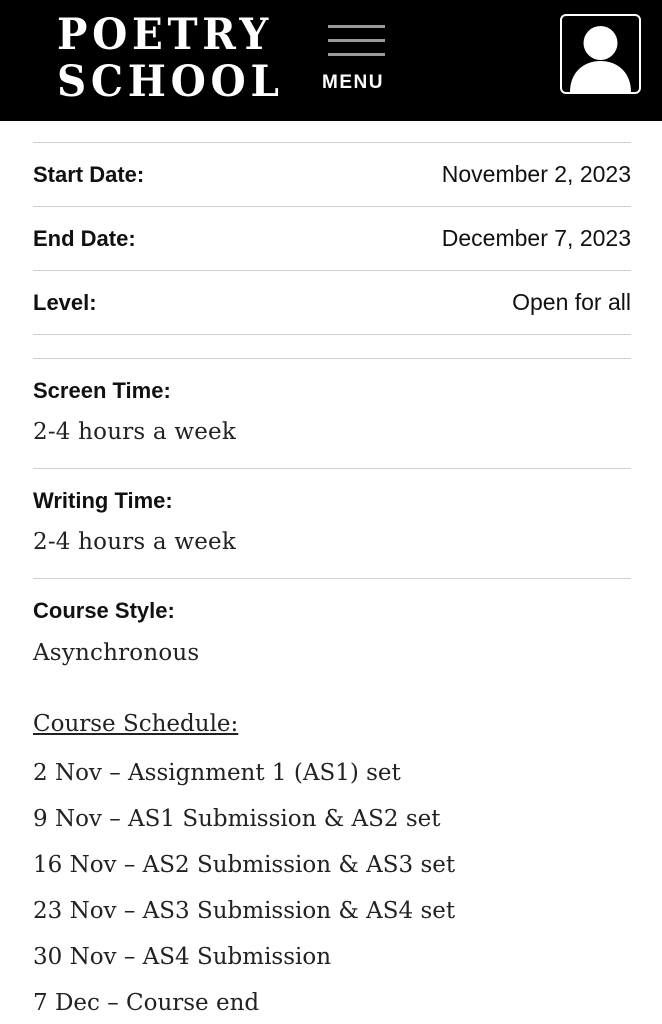  Describe the element at coordinates (65, 302) in the screenshot. I see `level-label: Level:` at that location.